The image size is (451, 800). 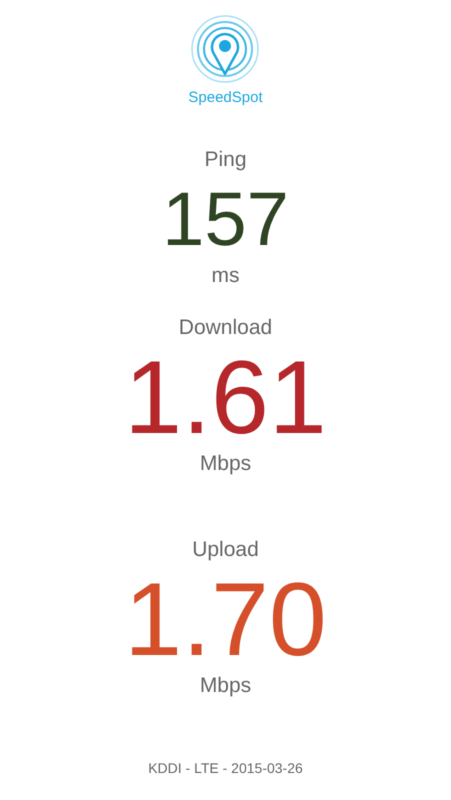 What do you see at coordinates (225, 768) in the screenshot?
I see `connection-info: KDDI - LTE - 2015-03-26` at bounding box center [225, 768].